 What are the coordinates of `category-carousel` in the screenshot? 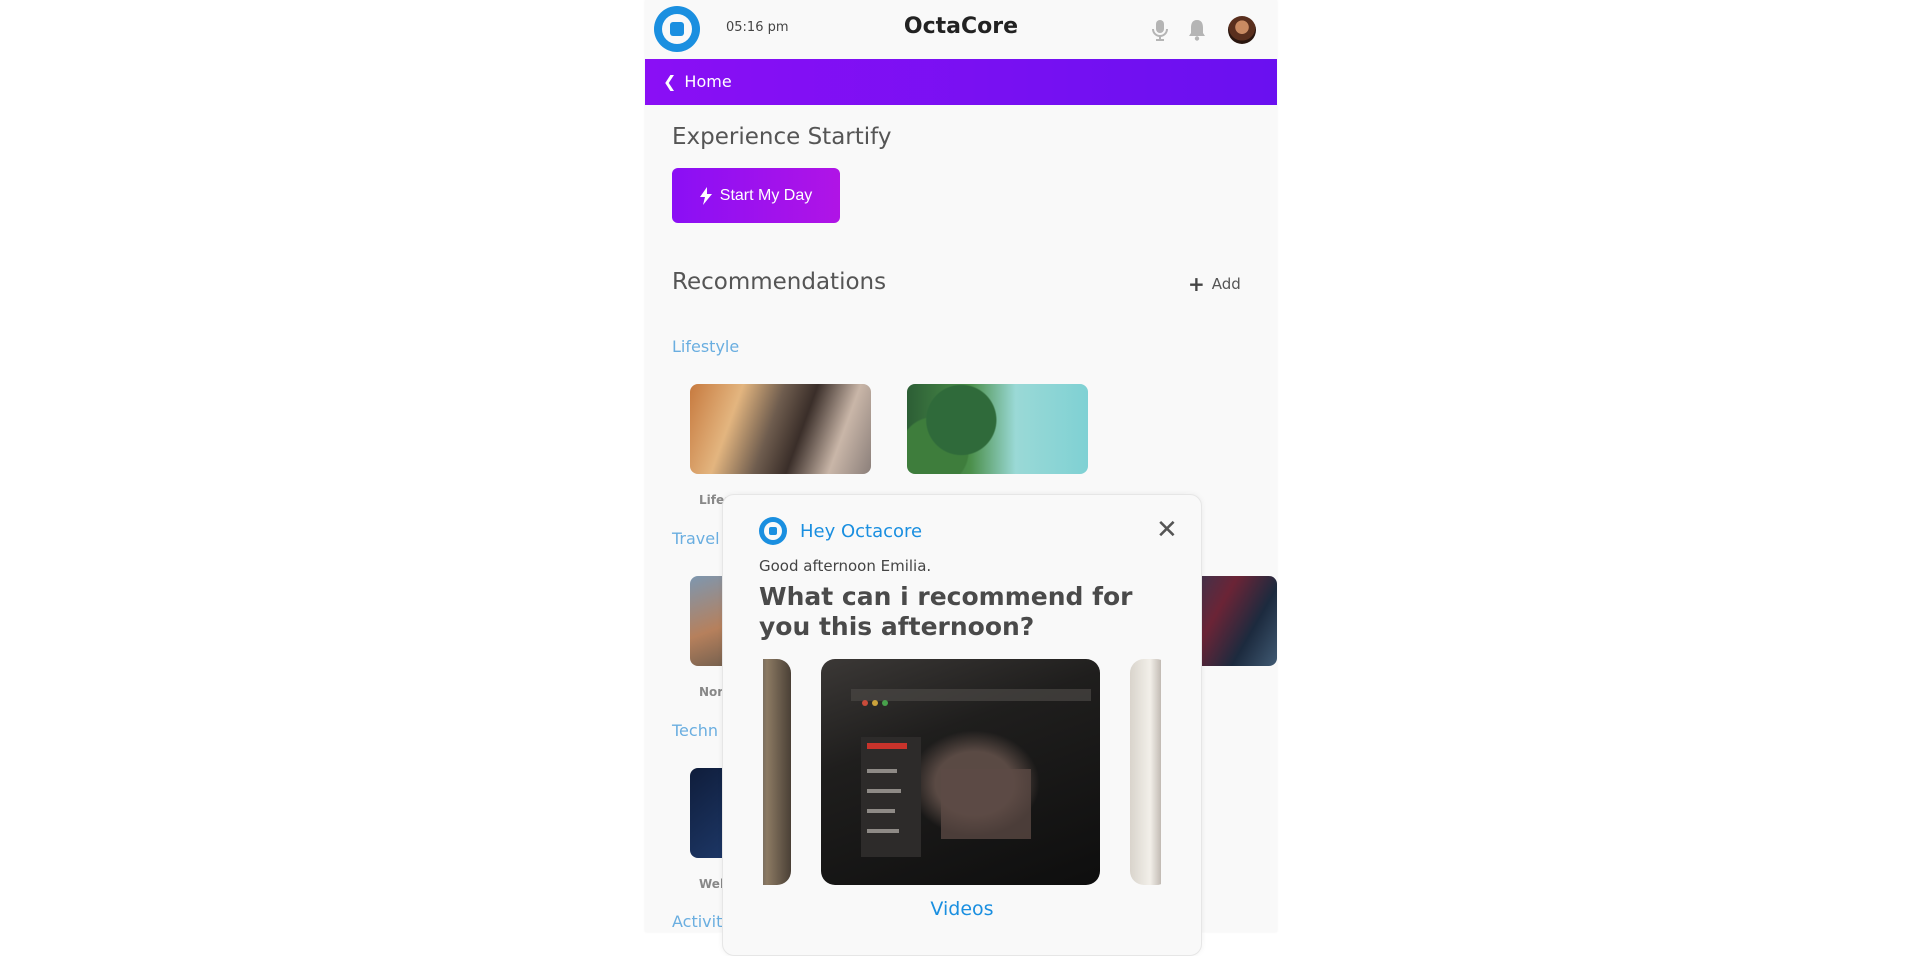 It's located at (962, 772).